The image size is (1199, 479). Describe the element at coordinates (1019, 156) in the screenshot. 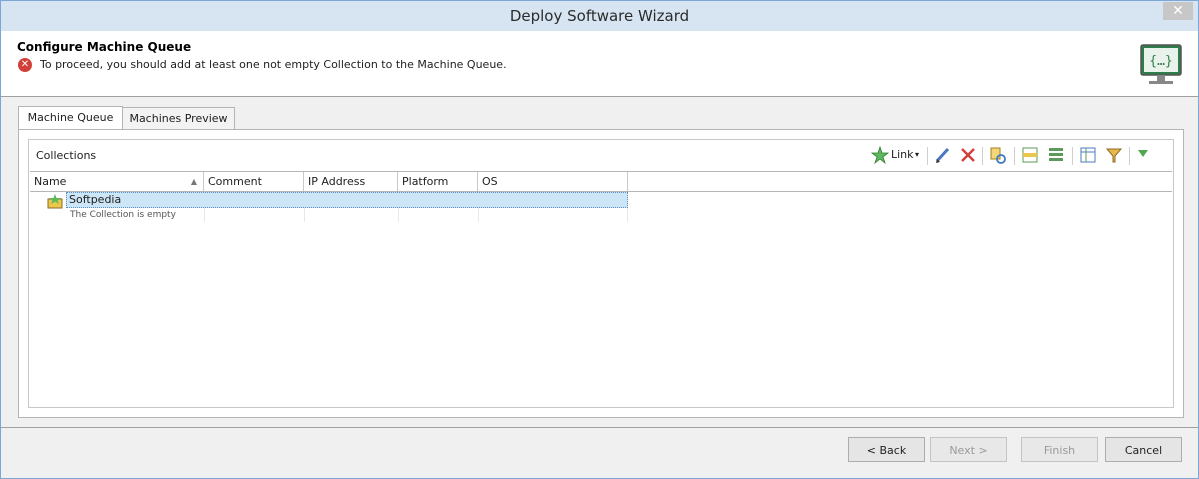

I see `collections-toolbar: Link ▾` at that location.